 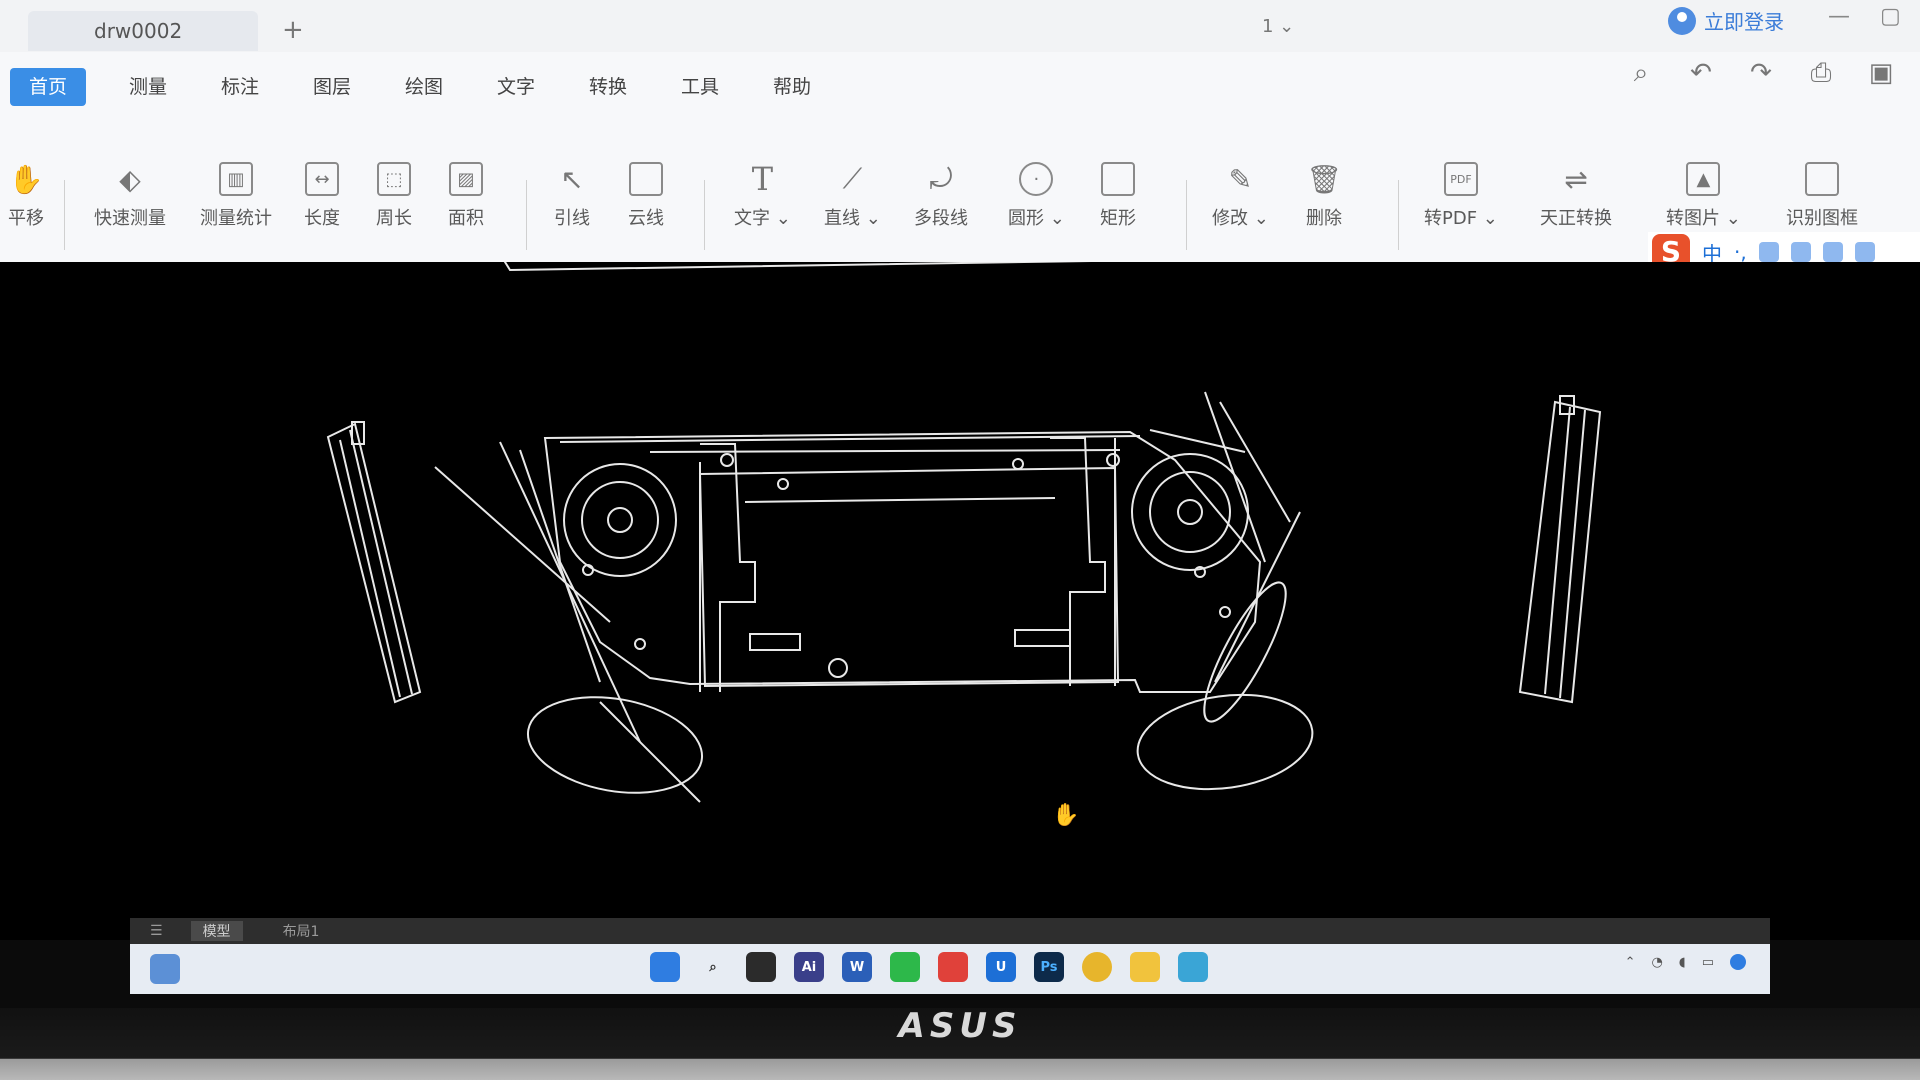 What do you see at coordinates (852, 178) in the screenshot?
I see `line-icon: ⟋` at bounding box center [852, 178].